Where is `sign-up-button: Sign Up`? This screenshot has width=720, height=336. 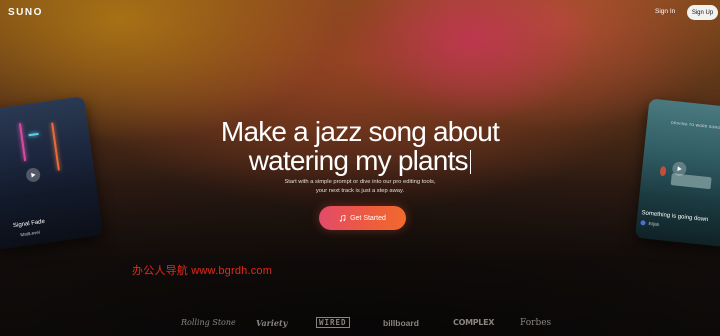 sign-up-button: Sign Up is located at coordinates (702, 12).